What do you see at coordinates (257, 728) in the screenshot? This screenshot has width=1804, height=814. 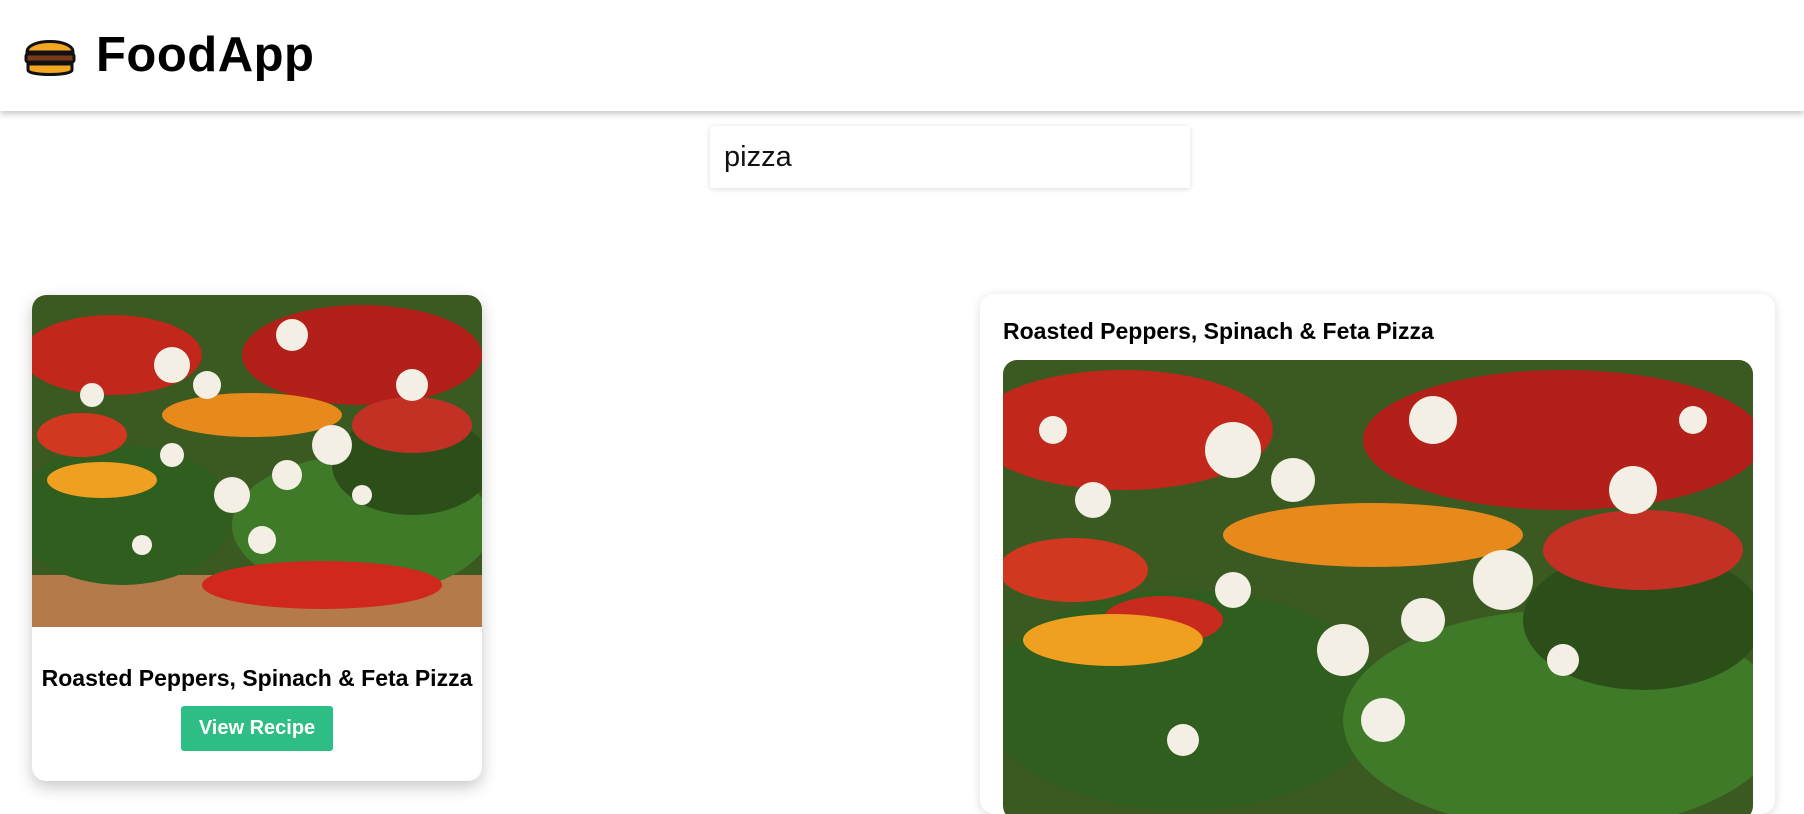 I see `view-recipe-button: View Recipe` at bounding box center [257, 728].